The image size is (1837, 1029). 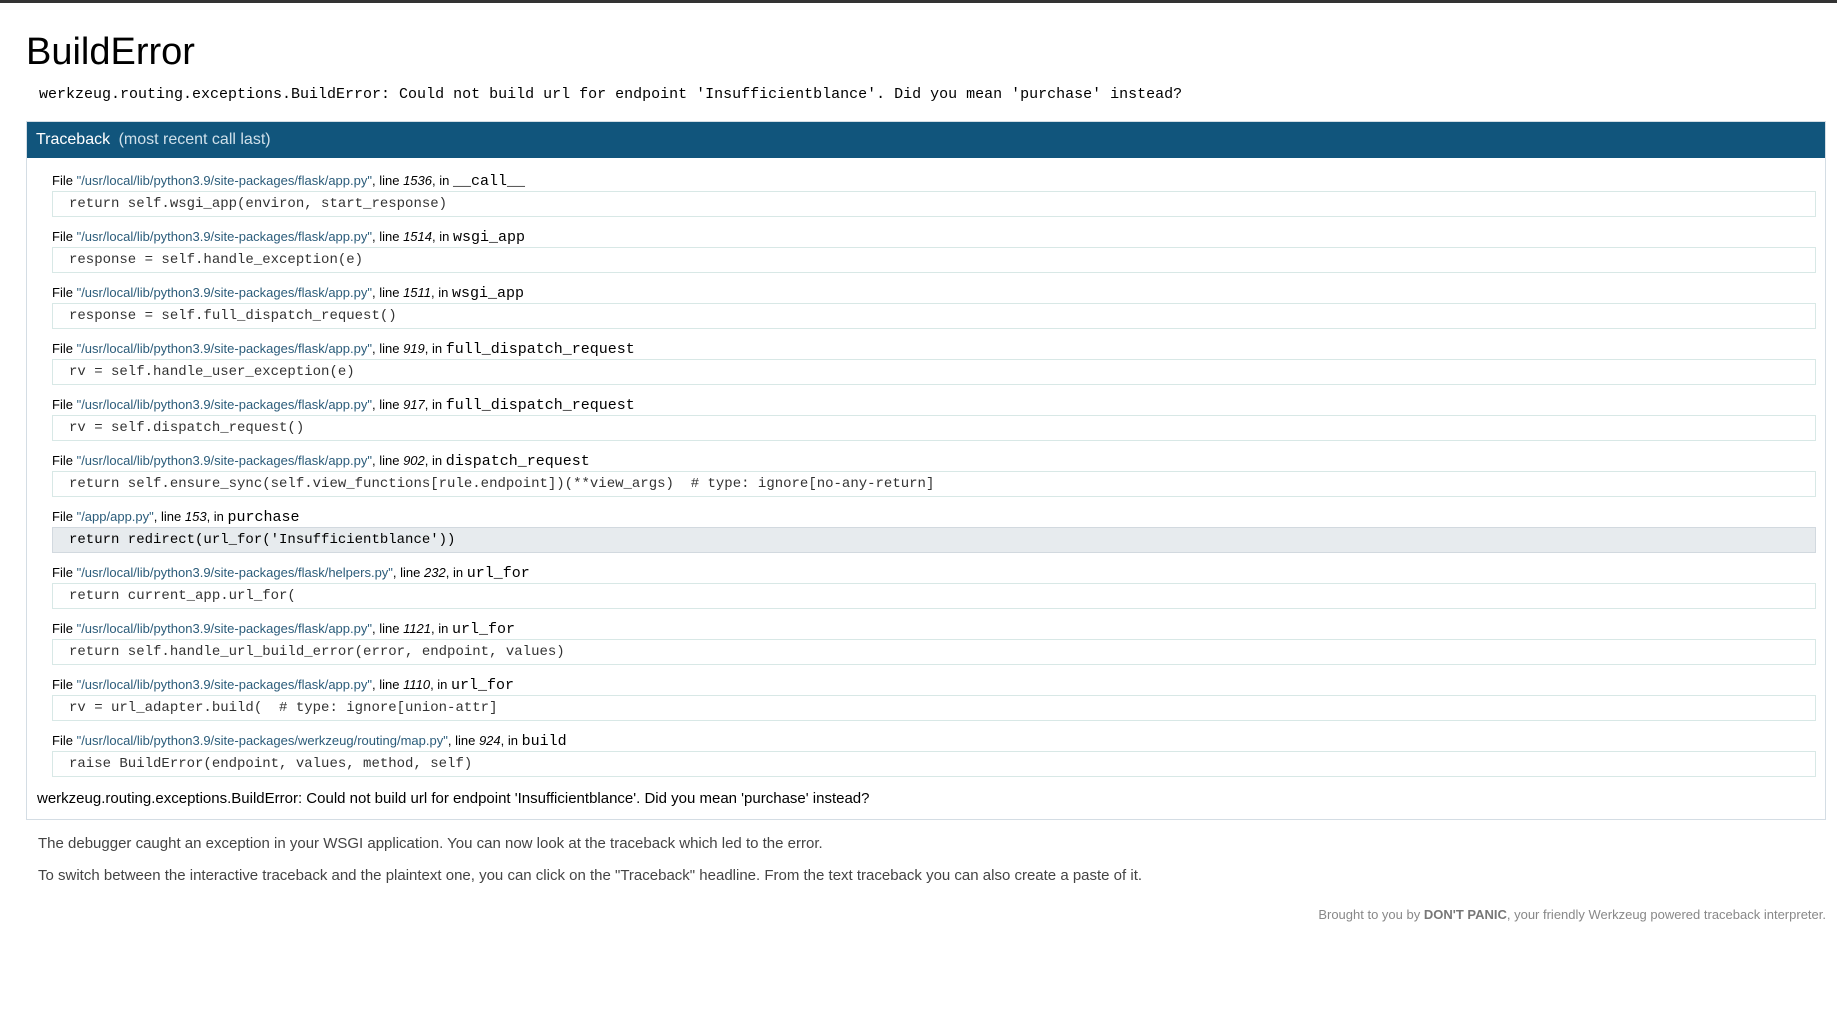 I want to click on frame-function: build, so click(x=544, y=741).